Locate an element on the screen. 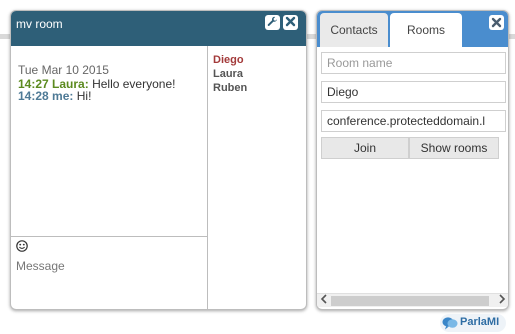 The width and height of the screenshot is (515, 334). message-text: Hi! is located at coordinates (84, 96).